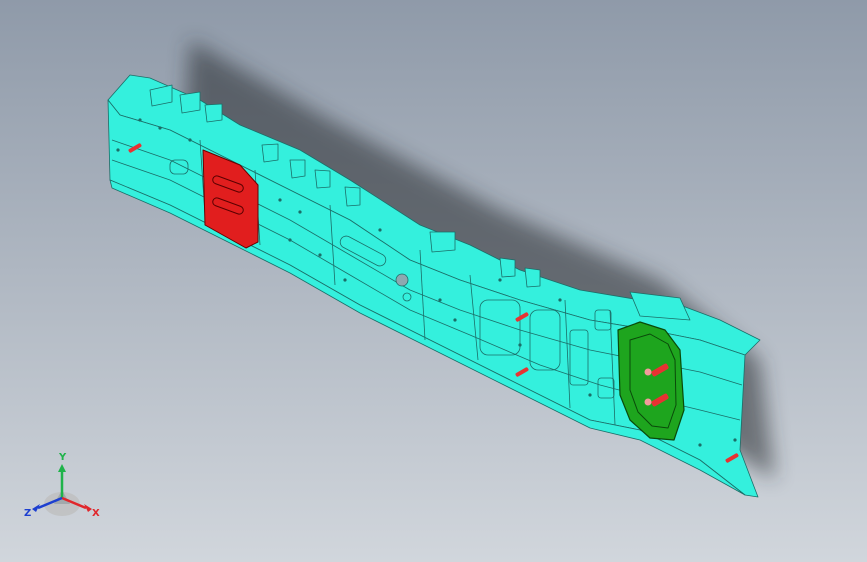  What do you see at coordinates (96, 513) in the screenshot?
I see `x-axis-label: X` at bounding box center [96, 513].